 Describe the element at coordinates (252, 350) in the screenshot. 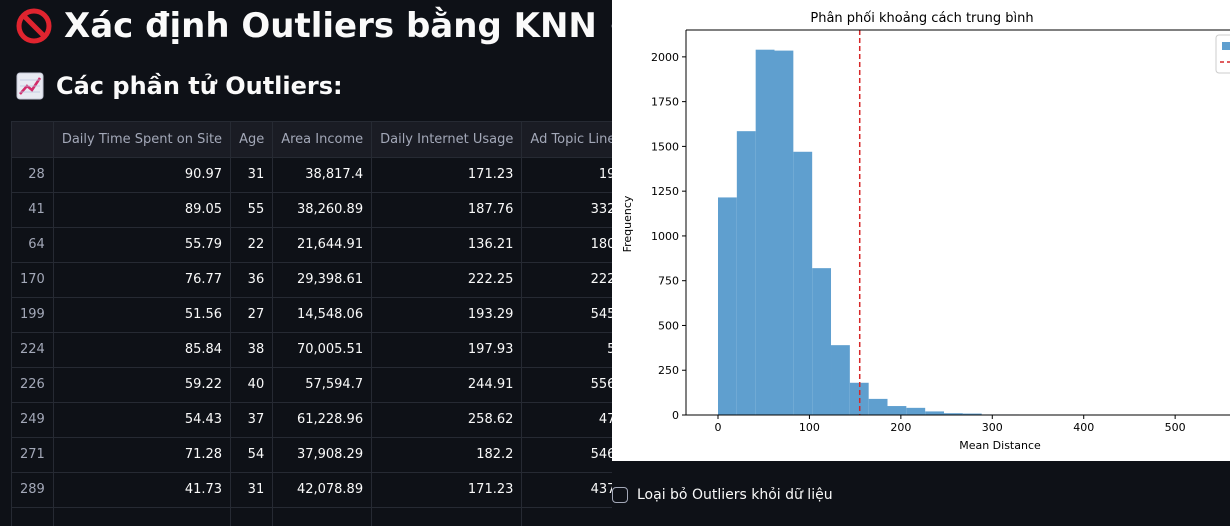

I see `table-cell: 38` at that location.